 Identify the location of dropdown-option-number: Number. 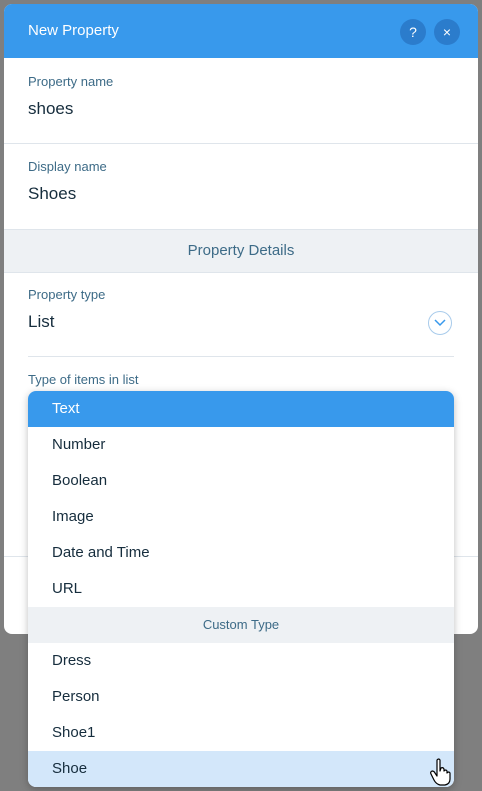
(241, 445).